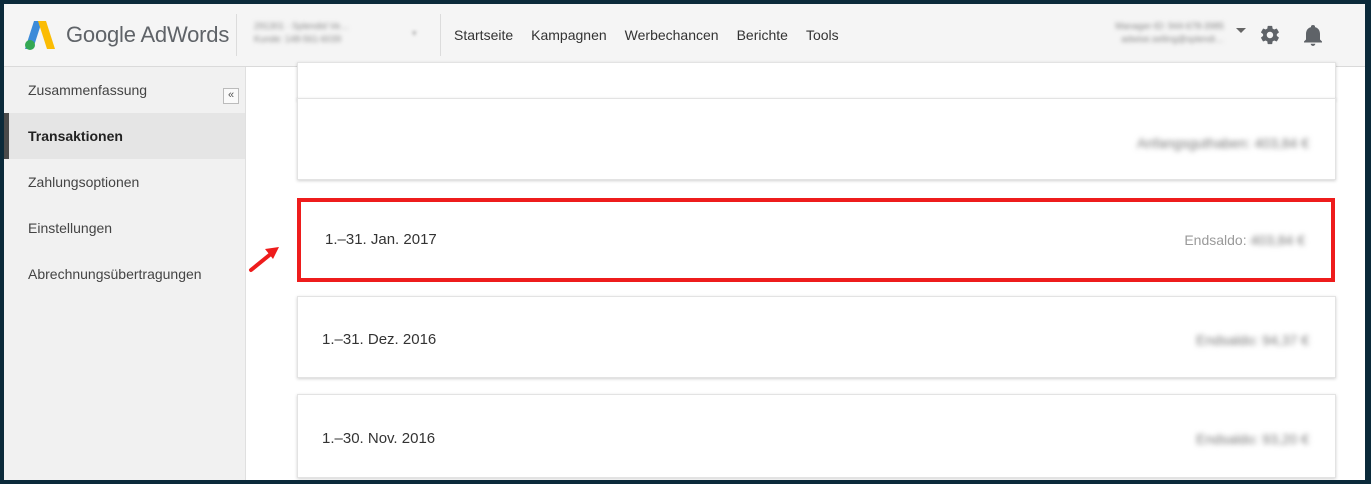 This screenshot has width=1371, height=484. Describe the element at coordinates (124, 228) in the screenshot. I see `sidebar-item-einstellungen: Einstellungen` at that location.